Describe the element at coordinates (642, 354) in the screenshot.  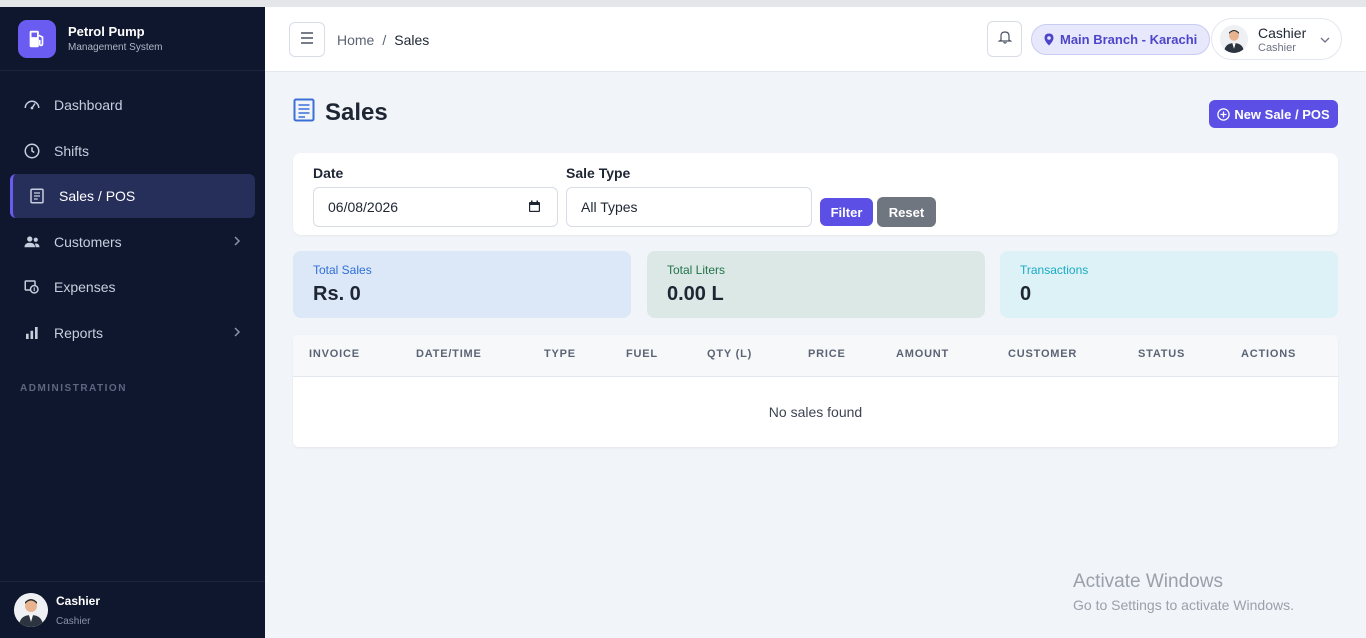
I see `column-header-fuel: FUEL` at that location.